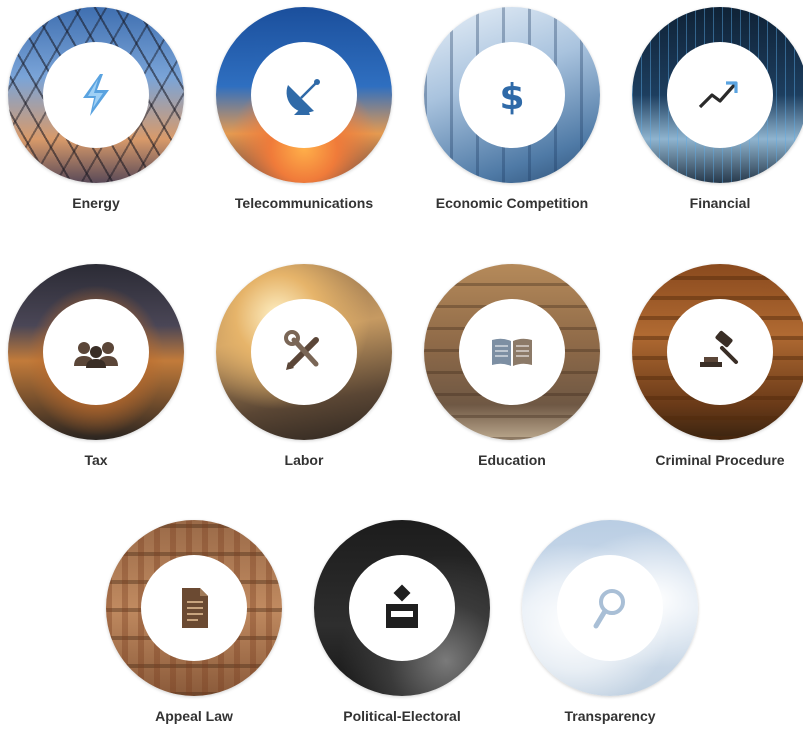 The image size is (803, 735). I want to click on category-label: Political-Electoral, so click(402, 716).